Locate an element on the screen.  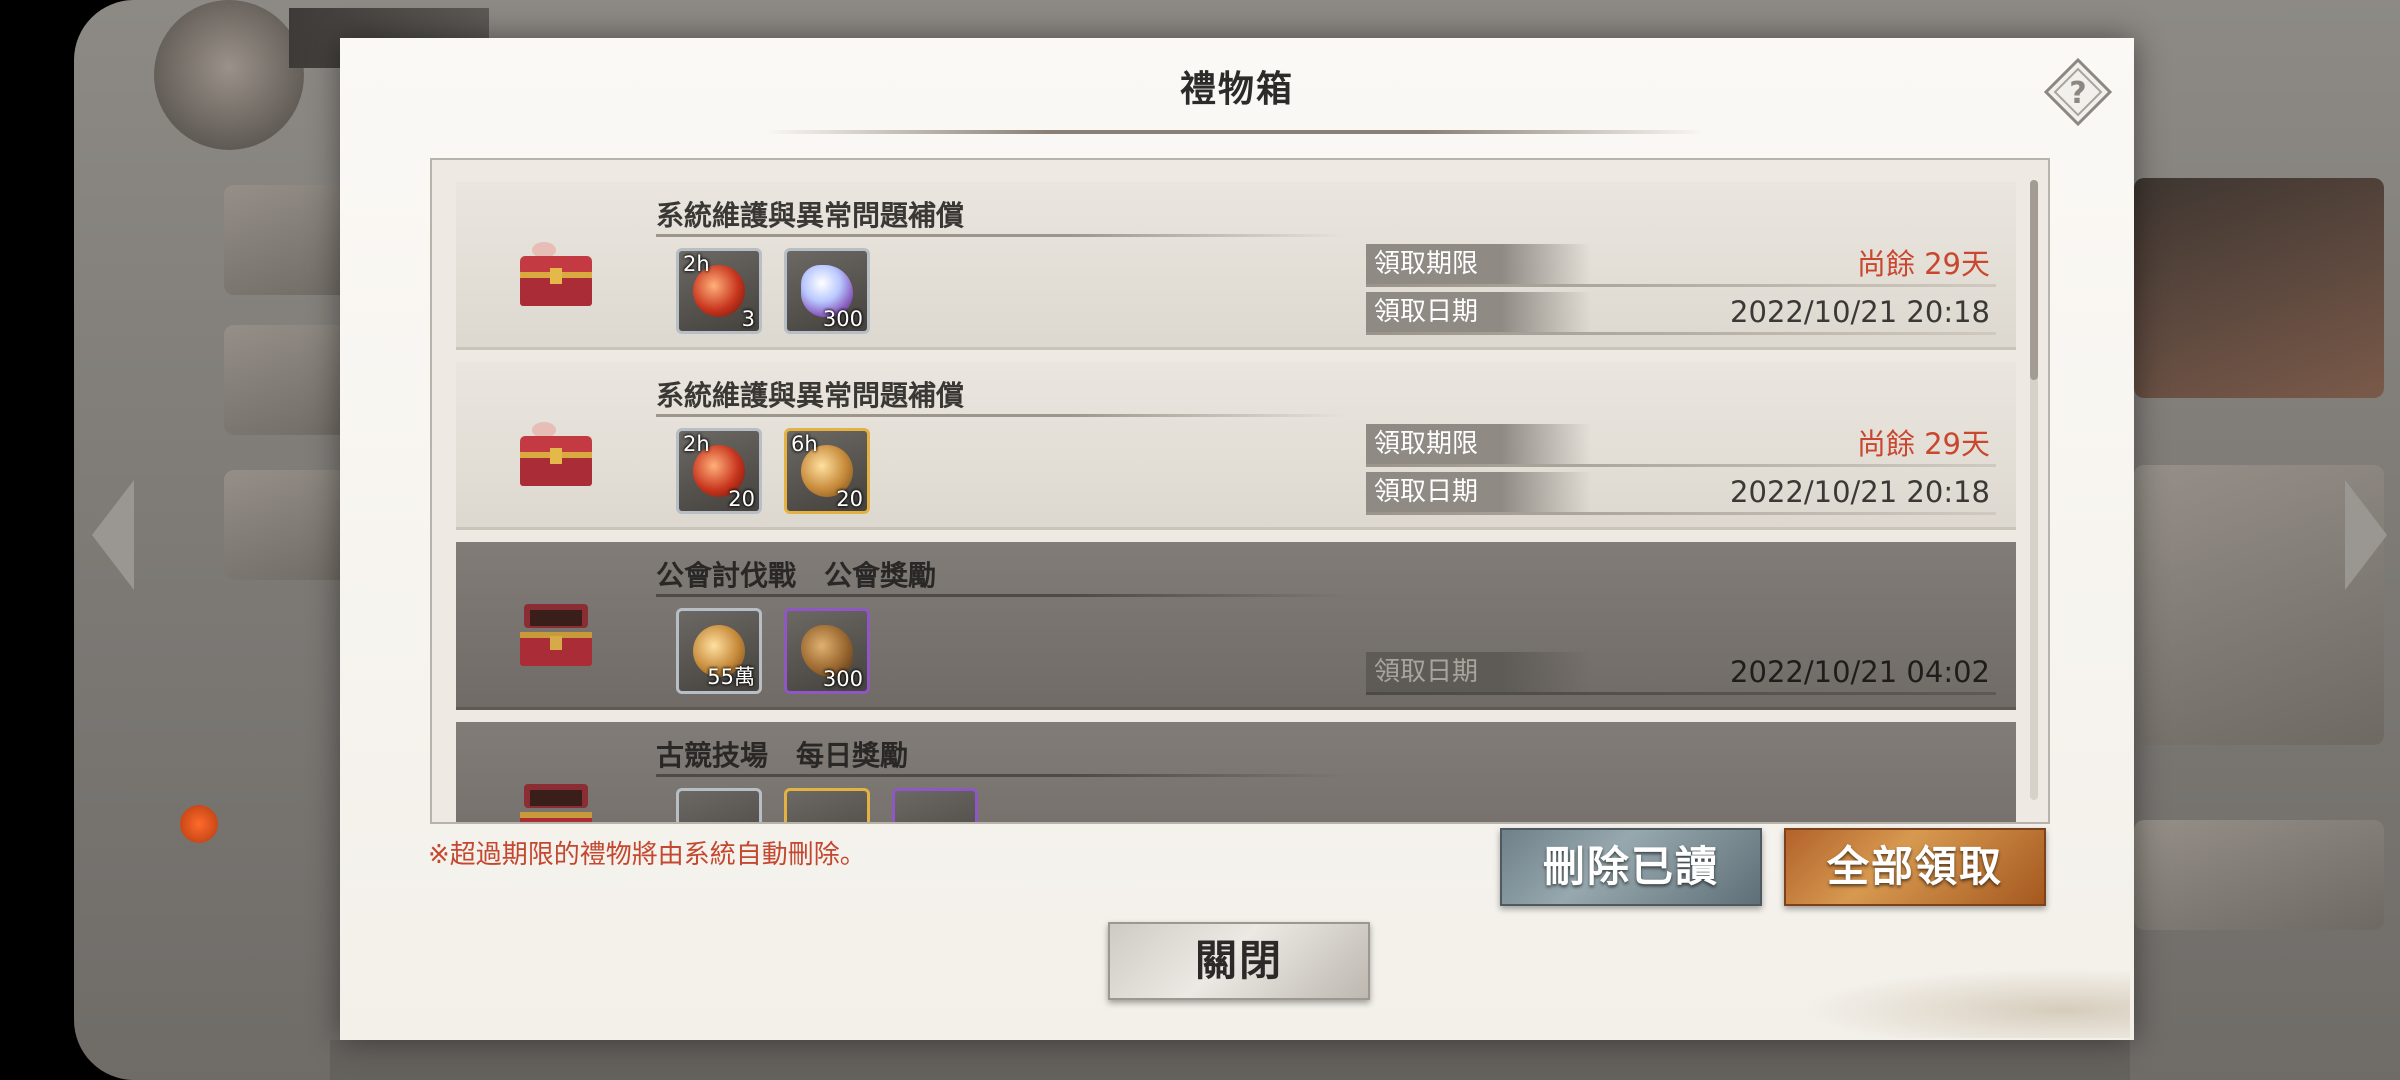
gift-title: 公會討伐戰 公會獎勵 is located at coordinates (796, 575).